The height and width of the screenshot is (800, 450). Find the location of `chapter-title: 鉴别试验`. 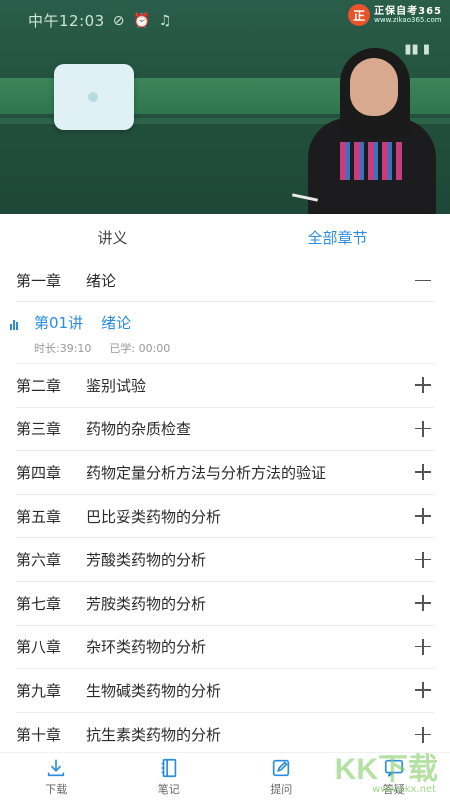

chapter-title: 鉴别试验 is located at coordinates (116, 385).